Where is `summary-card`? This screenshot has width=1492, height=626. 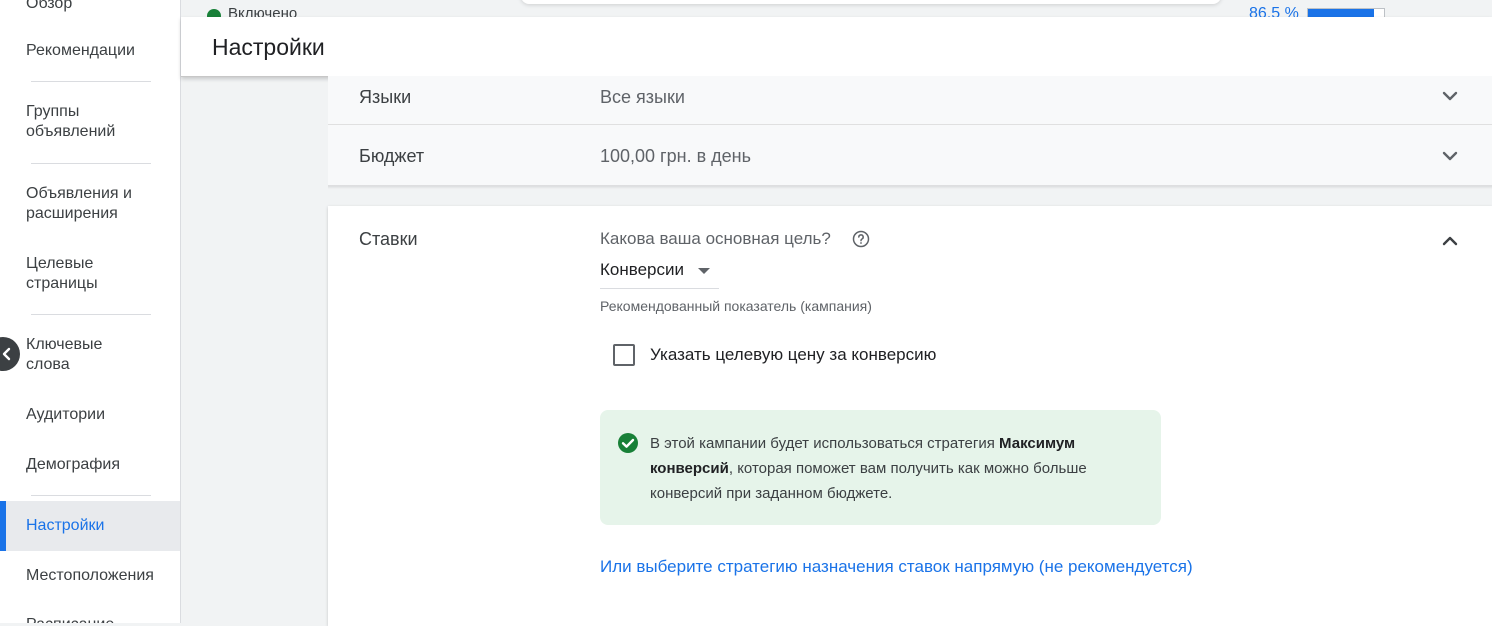
summary-card is located at coordinates (871, 2).